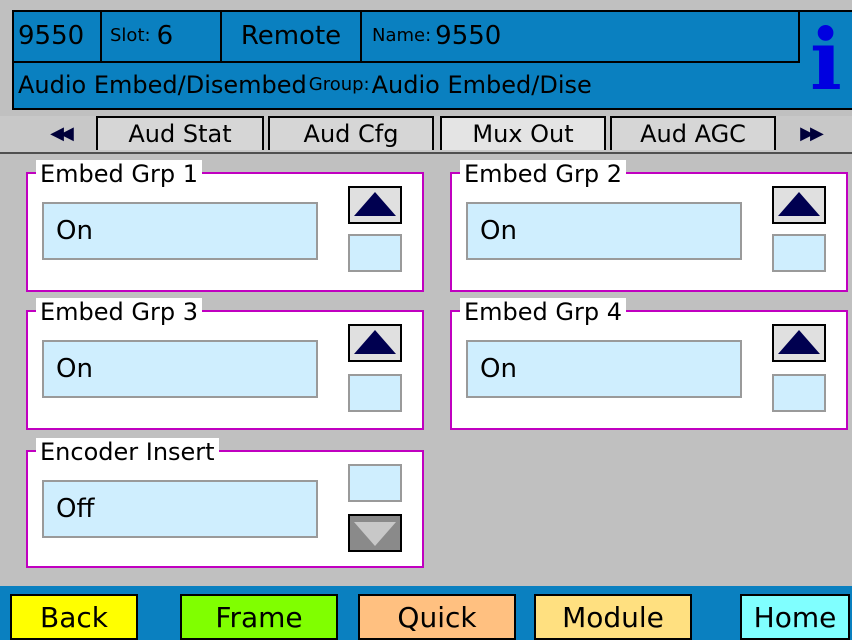 This screenshot has width=852, height=640. I want to click on embed-grp-1-down-button, so click(375, 253).